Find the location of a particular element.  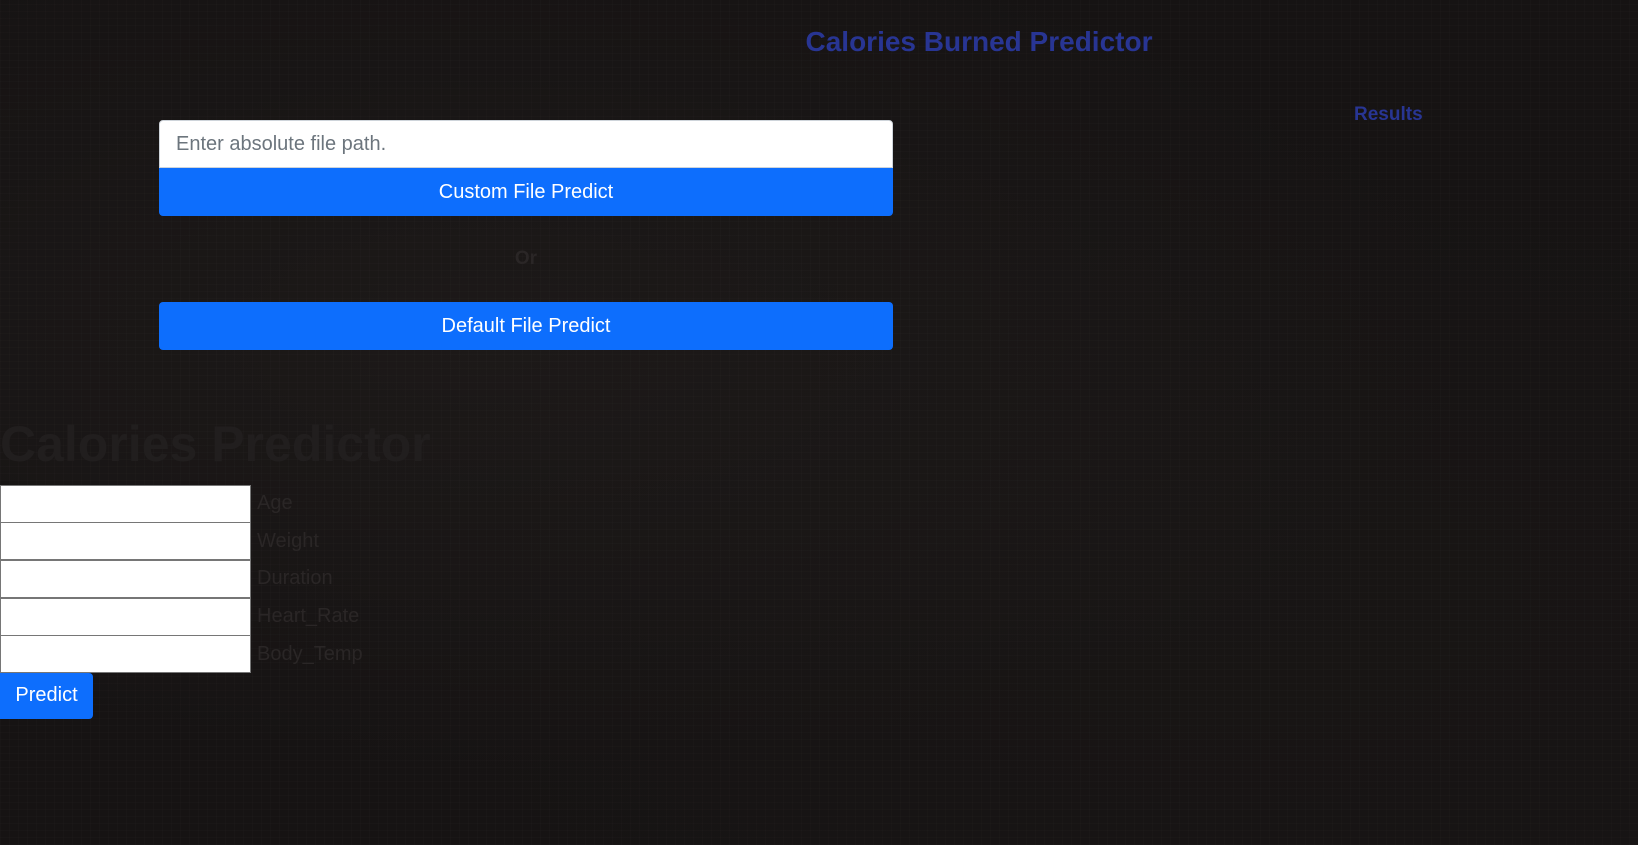

form-row-age: Age is located at coordinates (181, 503).